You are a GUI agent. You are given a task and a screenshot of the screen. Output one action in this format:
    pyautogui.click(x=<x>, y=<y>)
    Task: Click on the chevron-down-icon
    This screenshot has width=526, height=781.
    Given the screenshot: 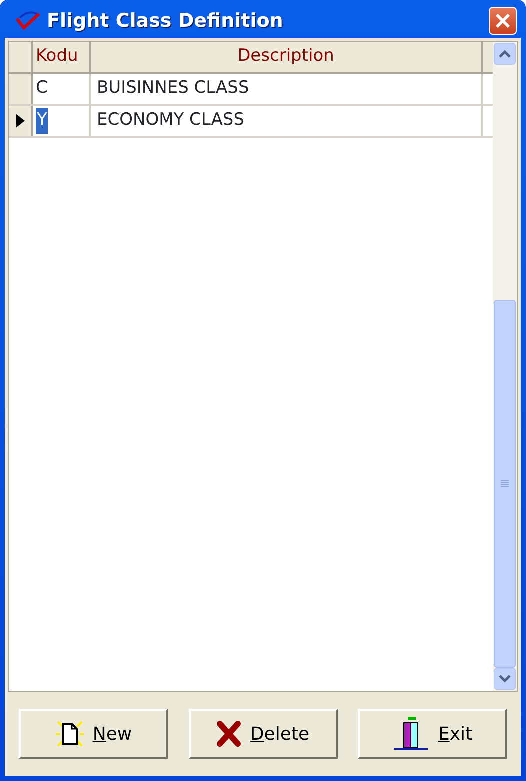 What is the action you would take?
    pyautogui.click(x=505, y=679)
    